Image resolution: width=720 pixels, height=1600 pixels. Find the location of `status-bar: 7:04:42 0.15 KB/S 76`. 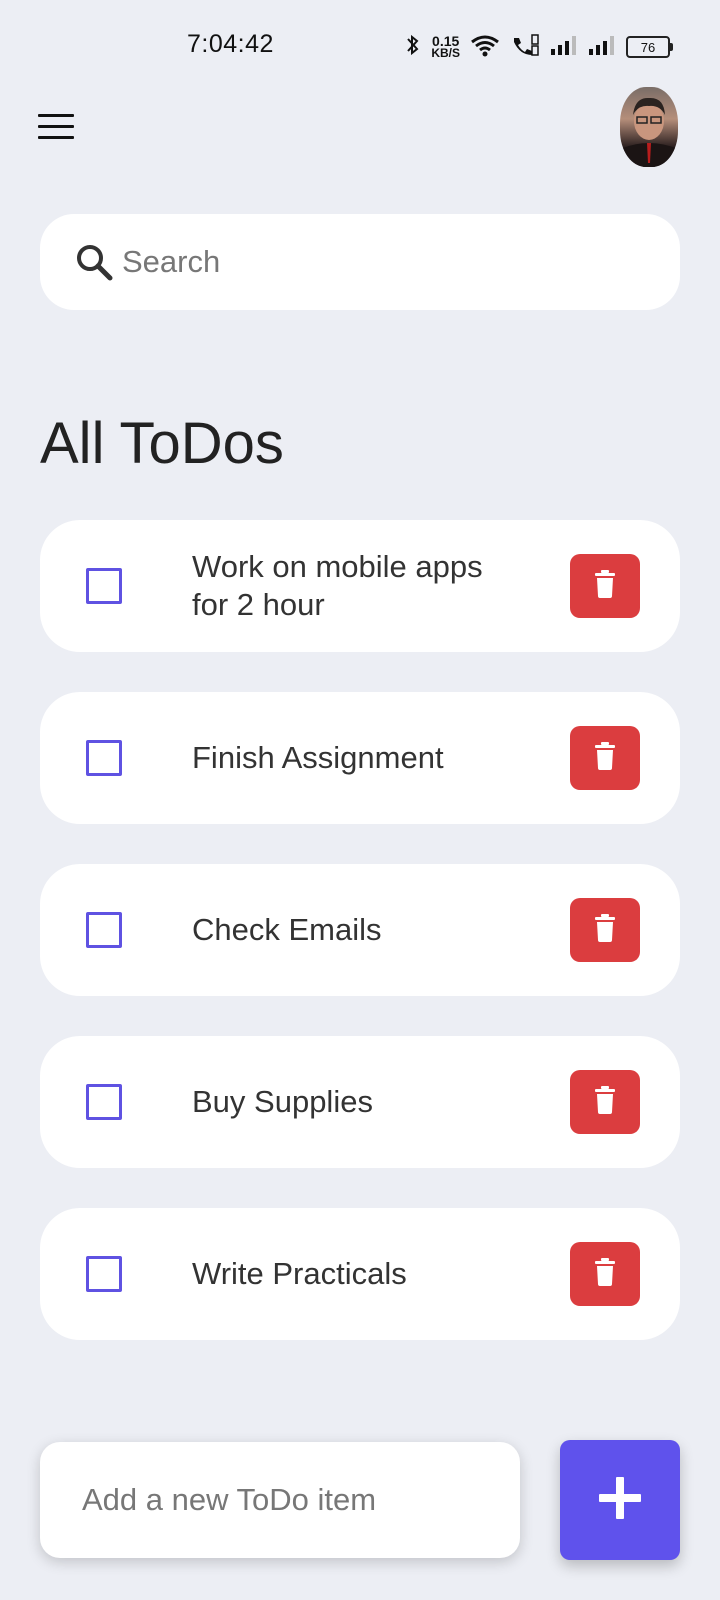

status-bar: 7:04:42 0.15 KB/S 76 is located at coordinates (360, 46).